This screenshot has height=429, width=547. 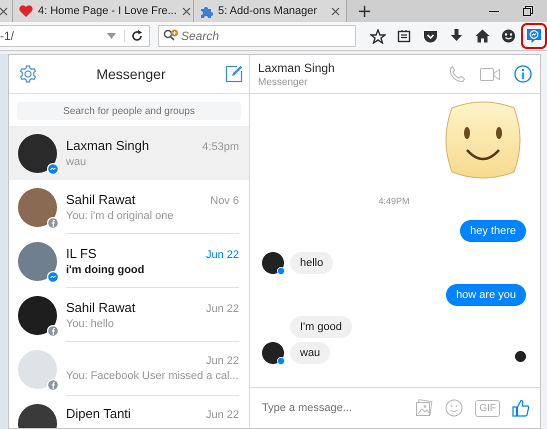 I want to click on message-time: Nov 6, so click(x=224, y=200).